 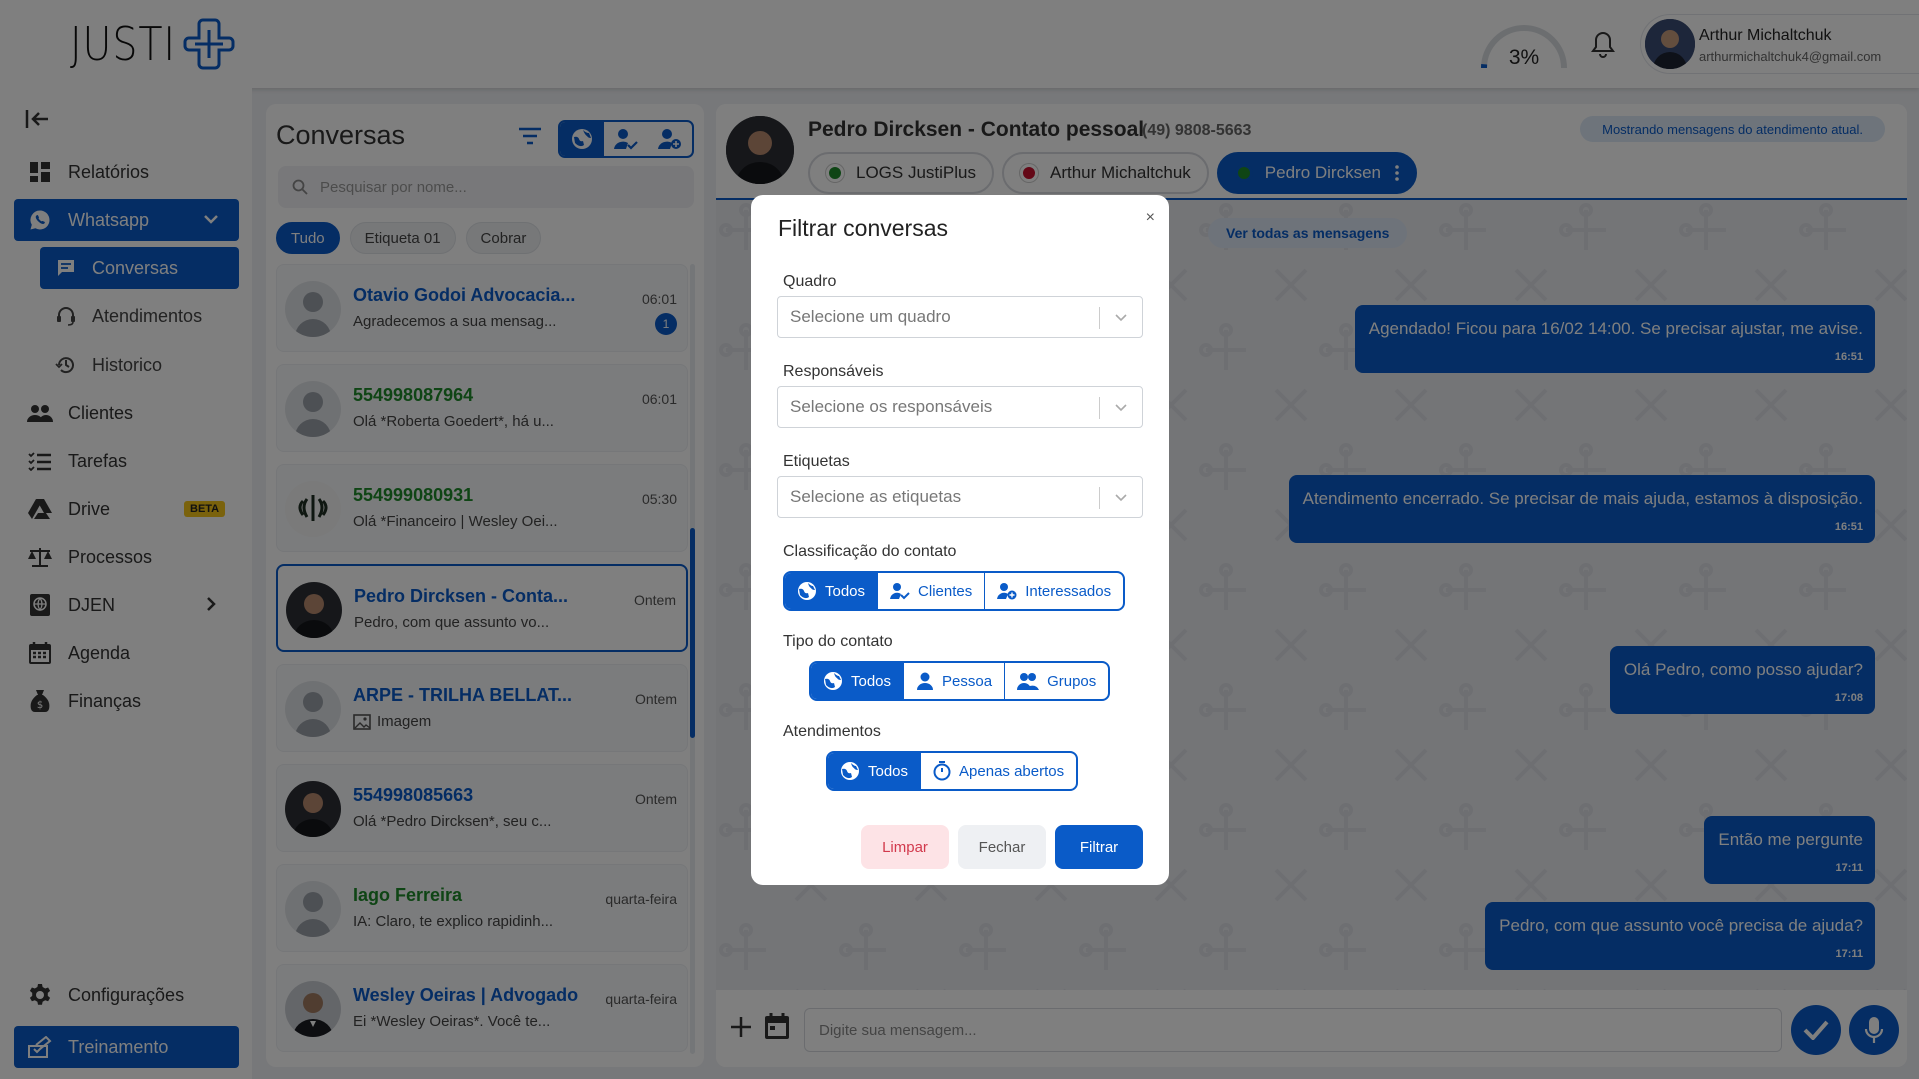 What do you see at coordinates (942, 771) in the screenshot?
I see `stopwatch-icon` at bounding box center [942, 771].